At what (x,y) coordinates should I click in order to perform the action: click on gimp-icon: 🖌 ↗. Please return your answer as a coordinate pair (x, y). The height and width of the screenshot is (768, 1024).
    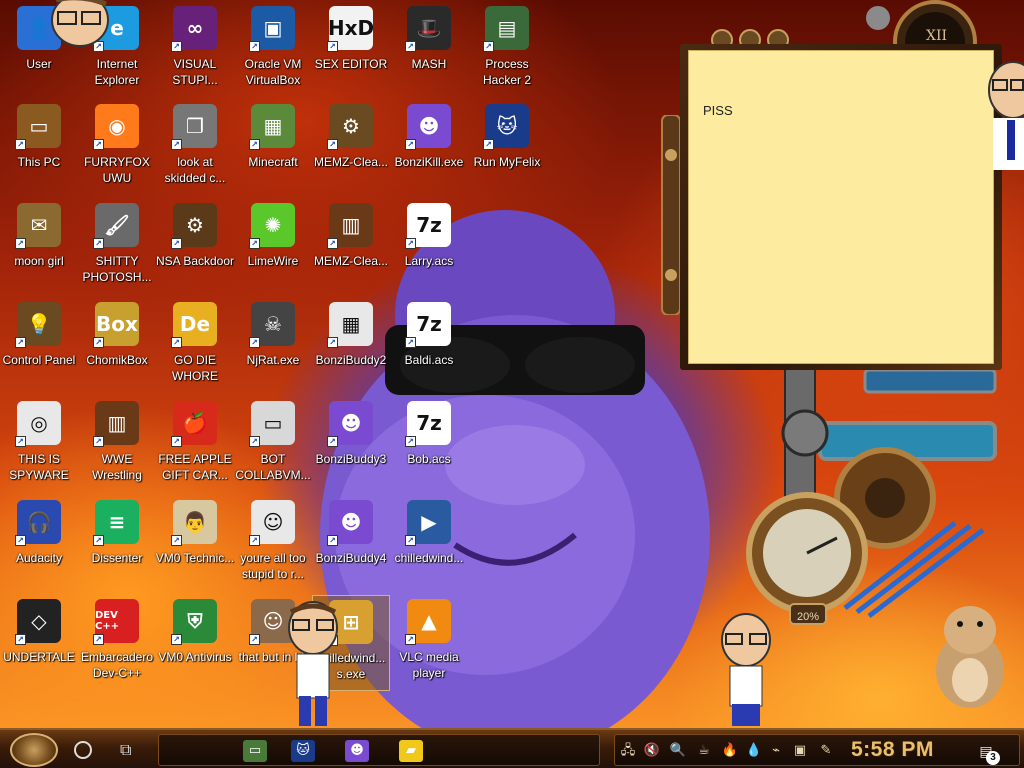
    Looking at the image, I should click on (116, 226).